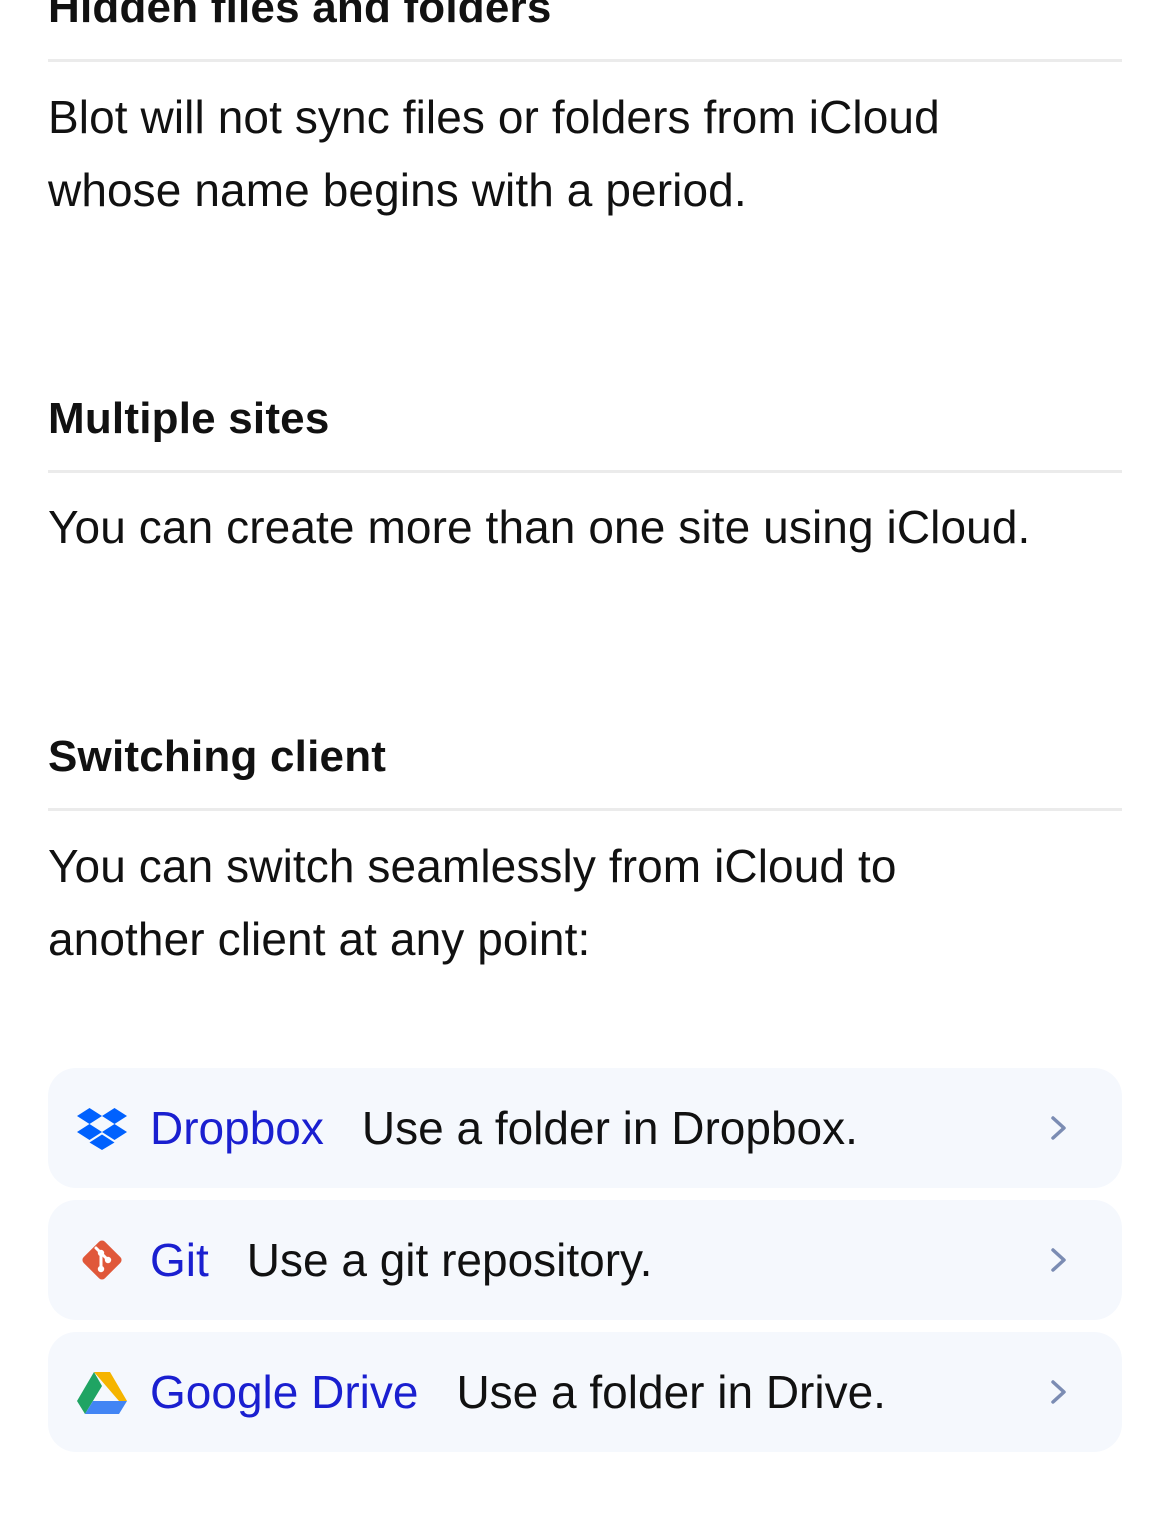 The height and width of the screenshot is (1540, 1170). Describe the element at coordinates (189, 418) in the screenshot. I see `section-heading: Multiple sites` at that location.